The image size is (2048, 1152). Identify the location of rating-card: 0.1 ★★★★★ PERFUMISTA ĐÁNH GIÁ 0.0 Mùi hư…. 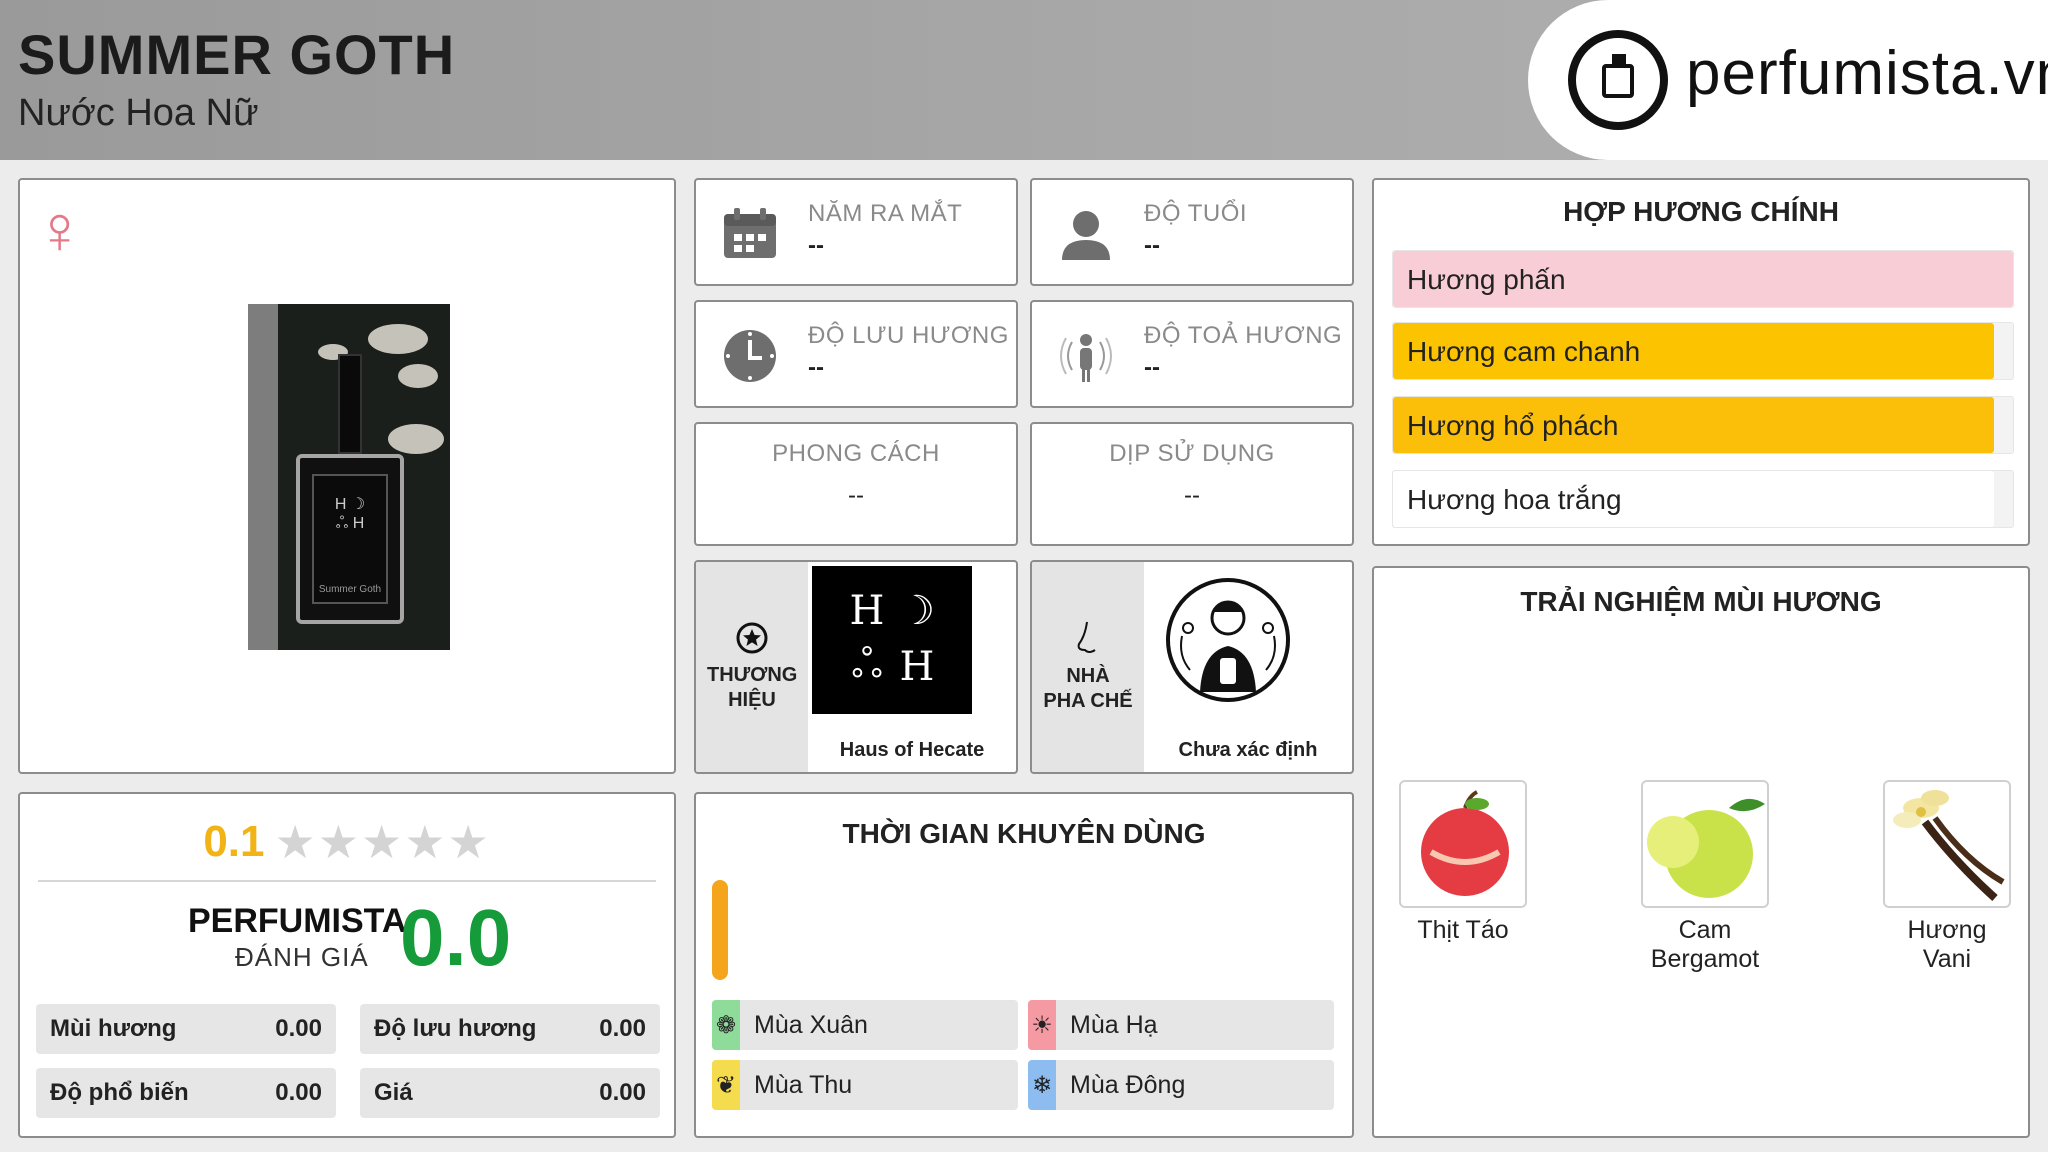
(347, 965).